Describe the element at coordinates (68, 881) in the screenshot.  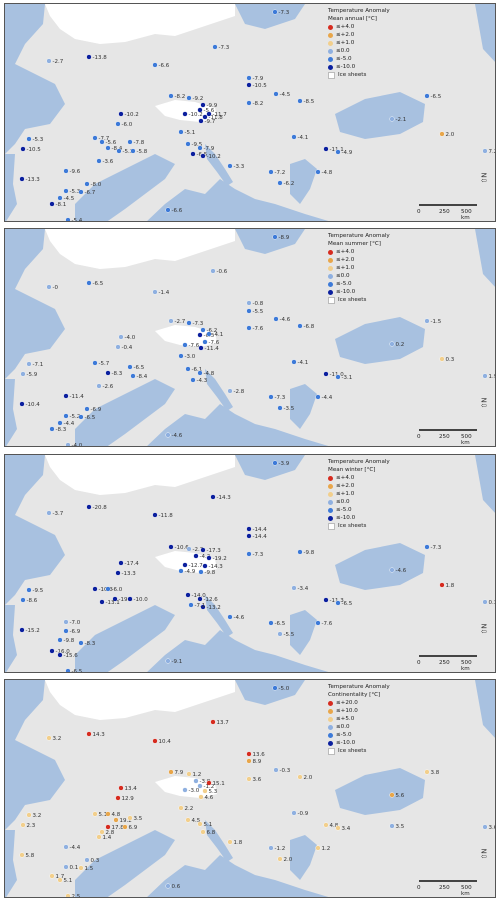
I see `site-value-label: 5.1` at that location.